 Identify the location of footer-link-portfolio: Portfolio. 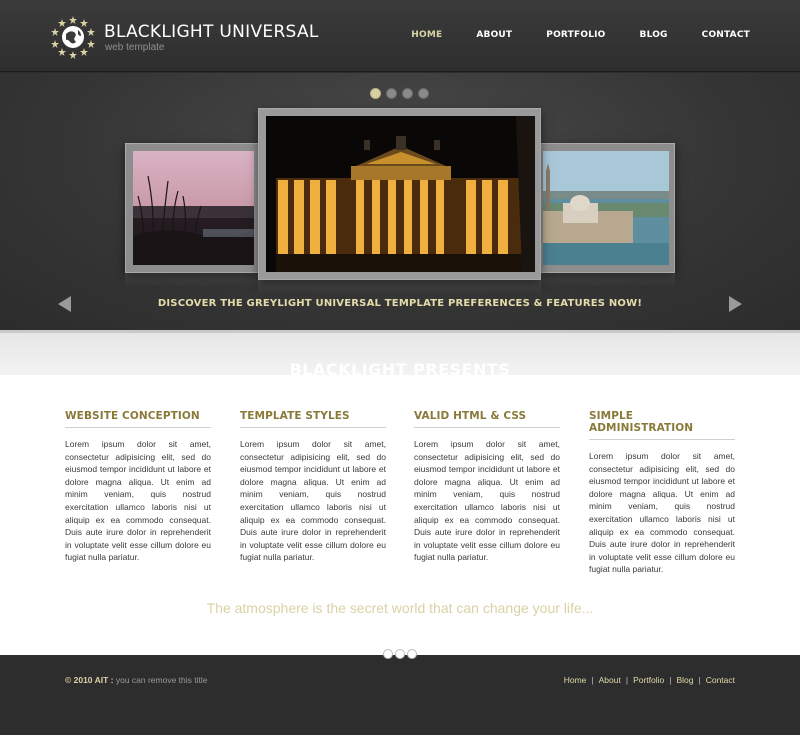
(648, 680).